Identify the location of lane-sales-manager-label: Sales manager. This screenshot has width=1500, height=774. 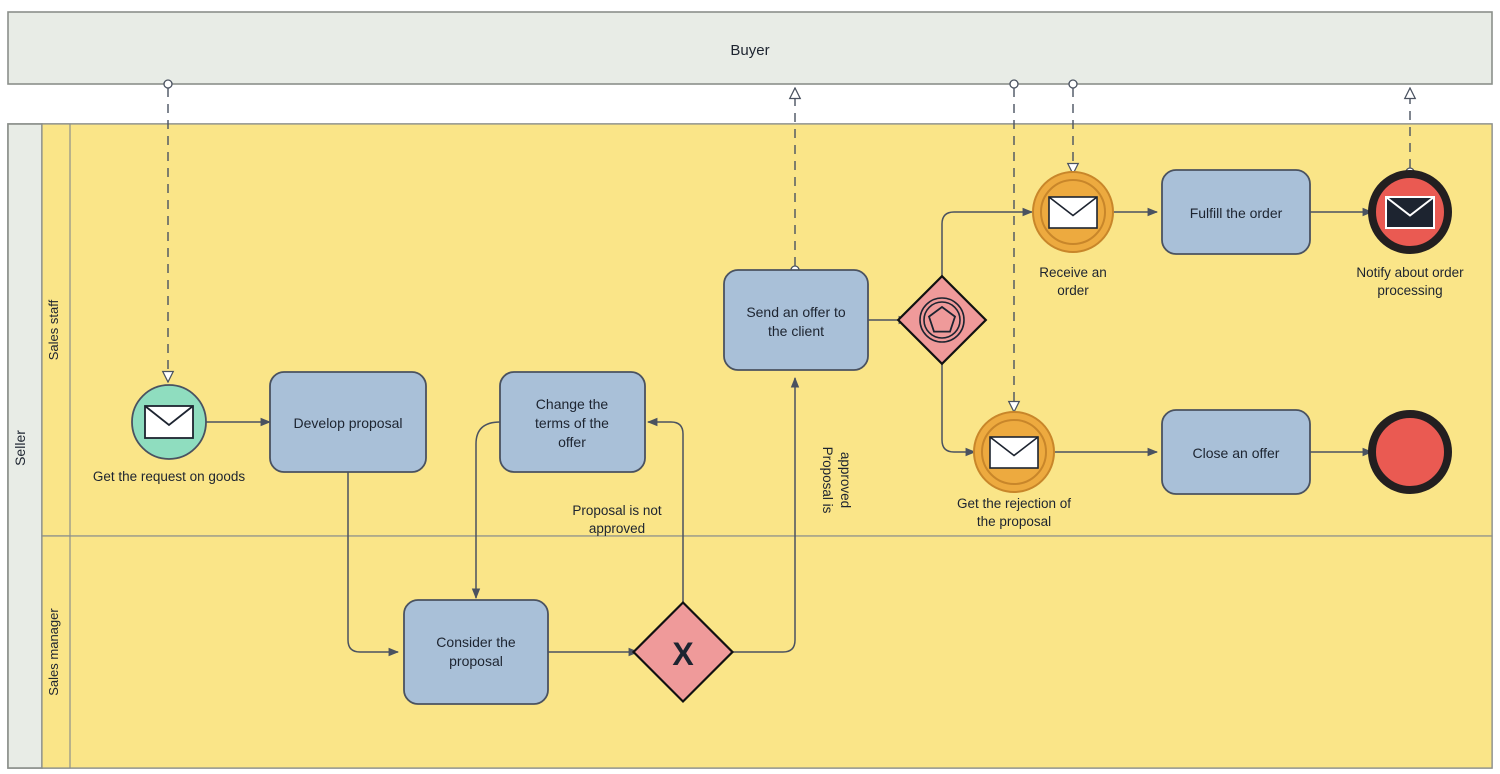
(53, 652).